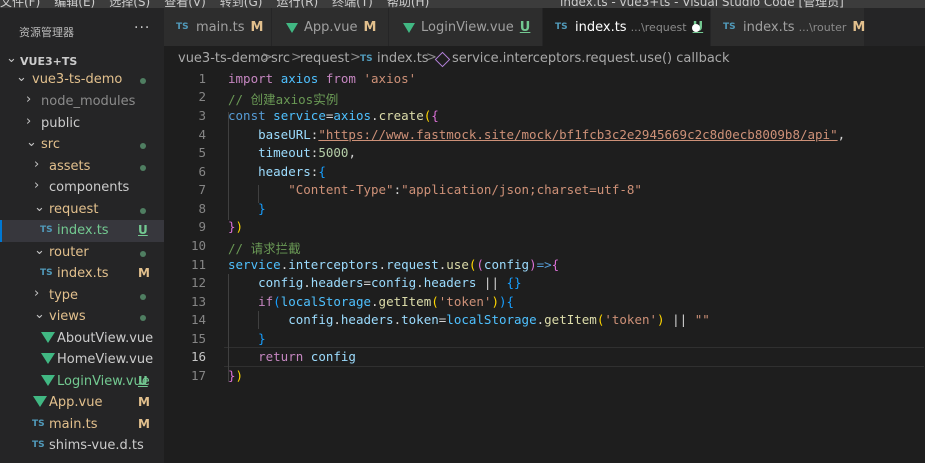 This screenshot has width=925, height=463. Describe the element at coordinates (627, 27) in the screenshot. I see `tab-request-index-ts: TS index.ts...\requestU` at that location.